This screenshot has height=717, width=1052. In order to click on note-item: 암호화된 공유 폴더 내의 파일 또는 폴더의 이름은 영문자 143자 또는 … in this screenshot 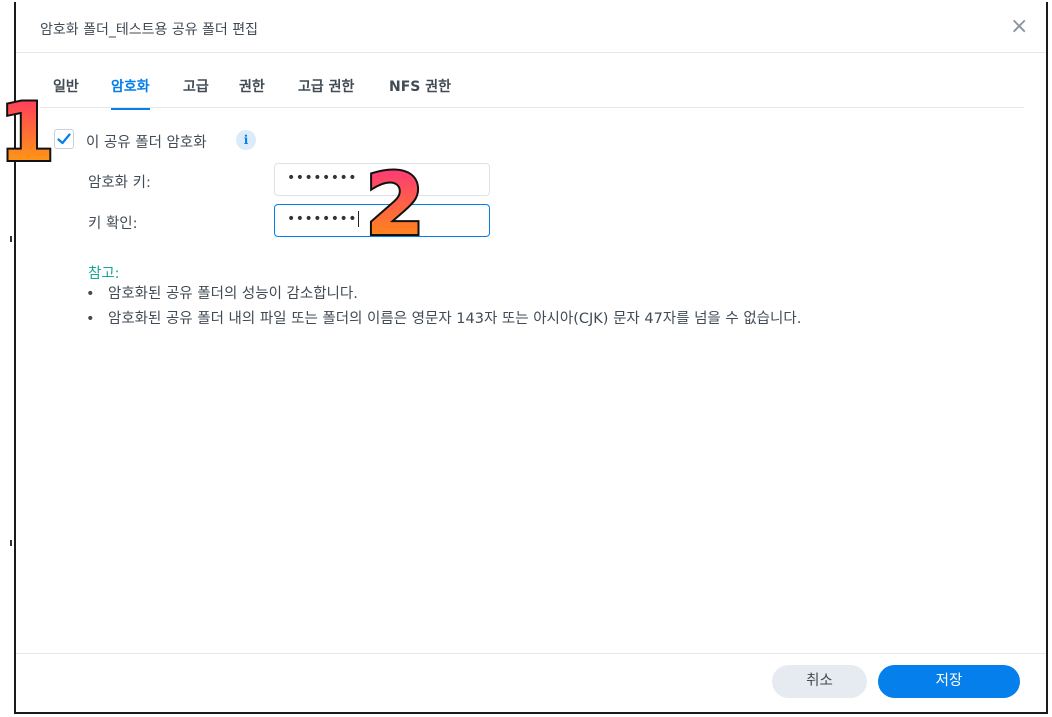, I will do `click(443, 321)`.